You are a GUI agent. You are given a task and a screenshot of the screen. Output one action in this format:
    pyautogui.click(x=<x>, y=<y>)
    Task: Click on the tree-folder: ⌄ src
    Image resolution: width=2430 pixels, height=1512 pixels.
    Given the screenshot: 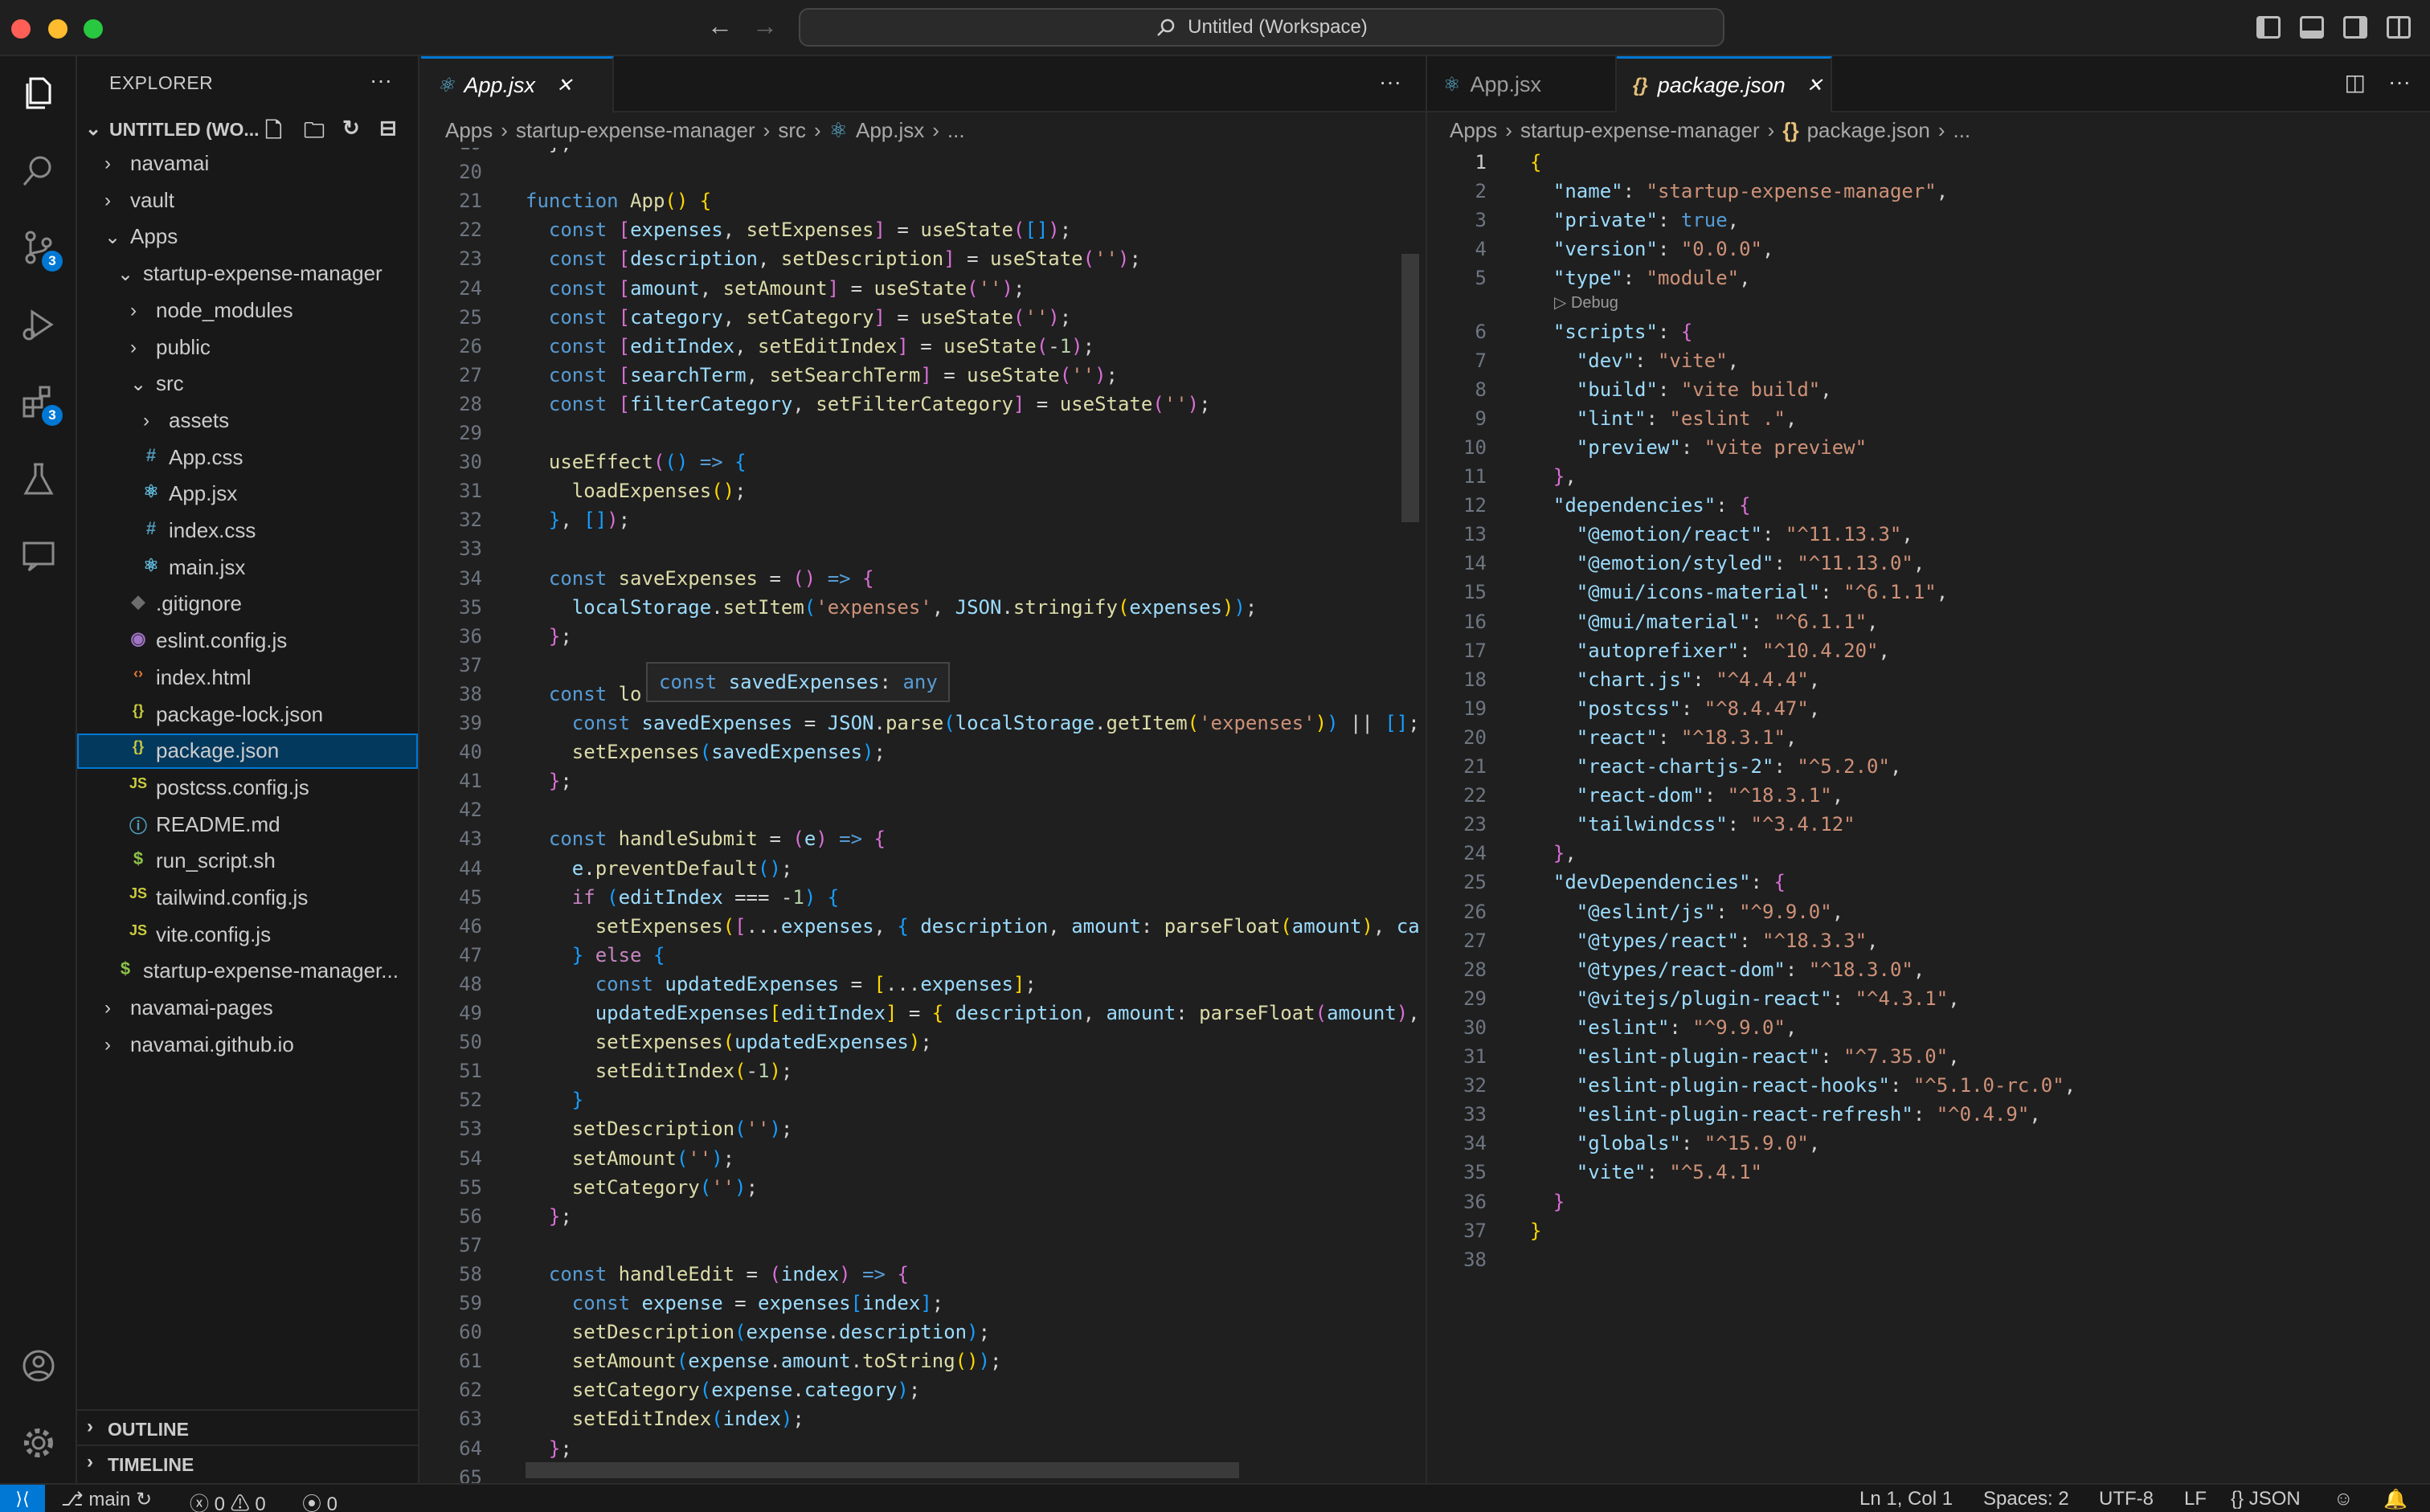 What is the action you would take?
    pyautogui.click(x=247, y=384)
    